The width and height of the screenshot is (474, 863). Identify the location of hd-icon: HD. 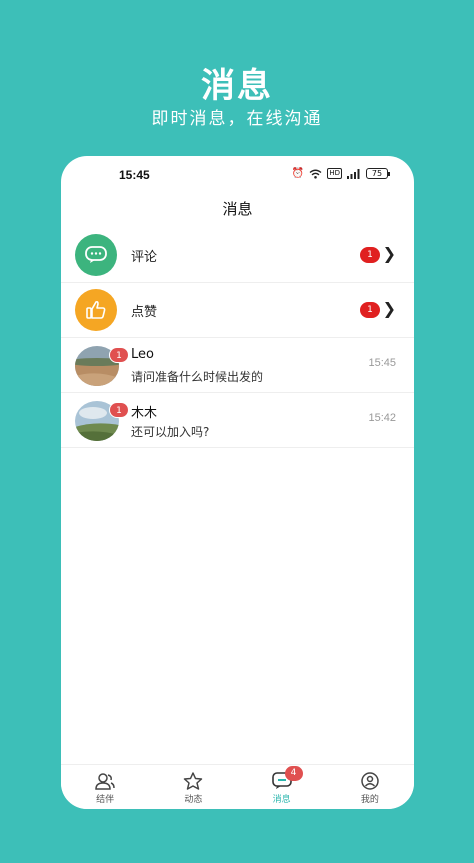
(334, 173).